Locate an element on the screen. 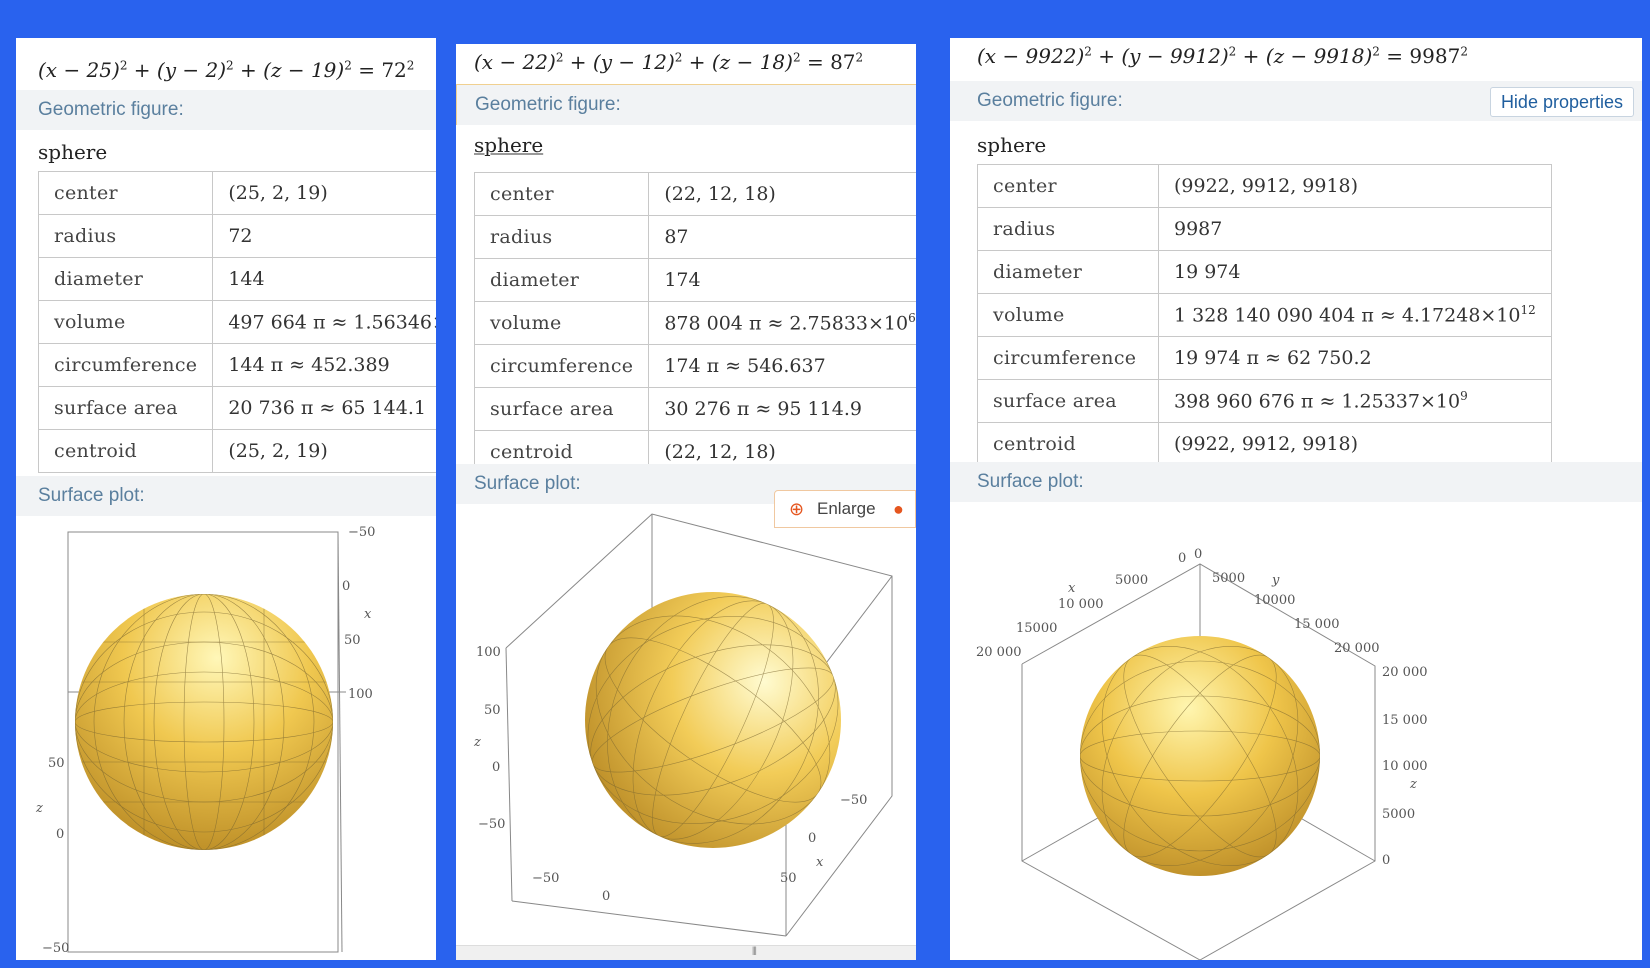  property-row-diameter: diameter 144 is located at coordinates (236, 279).